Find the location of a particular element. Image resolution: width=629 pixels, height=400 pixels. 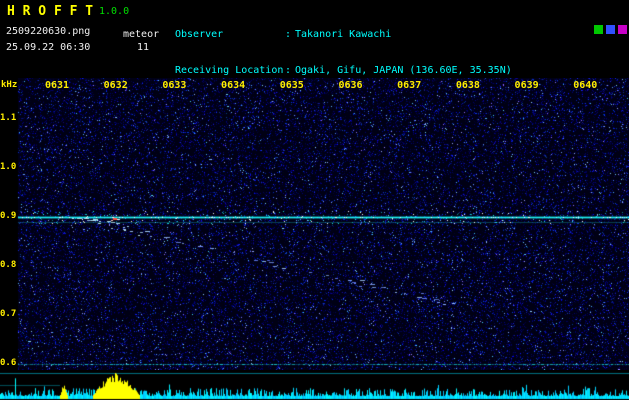

status-square-green is located at coordinates (598, 29).